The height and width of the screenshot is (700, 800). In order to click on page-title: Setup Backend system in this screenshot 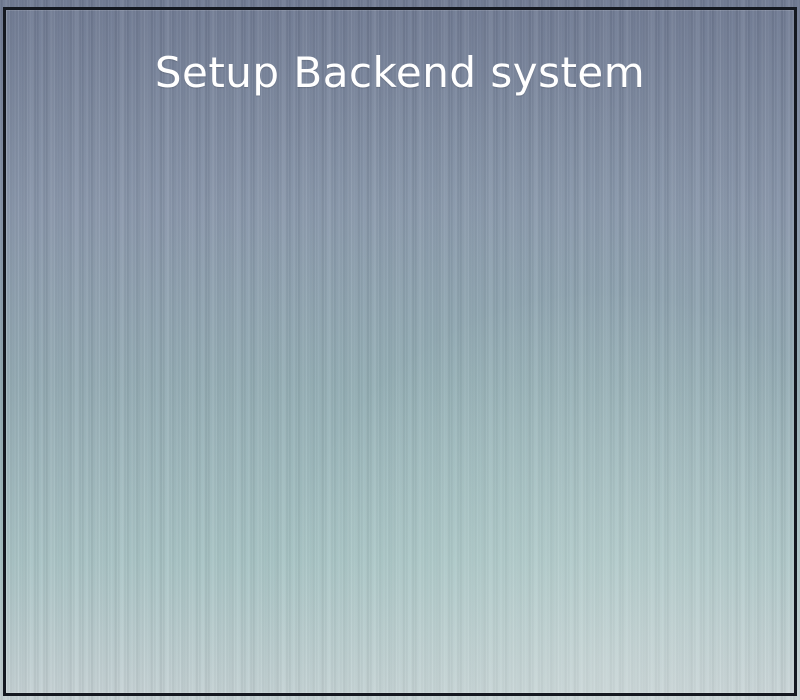, I will do `click(400, 72)`.